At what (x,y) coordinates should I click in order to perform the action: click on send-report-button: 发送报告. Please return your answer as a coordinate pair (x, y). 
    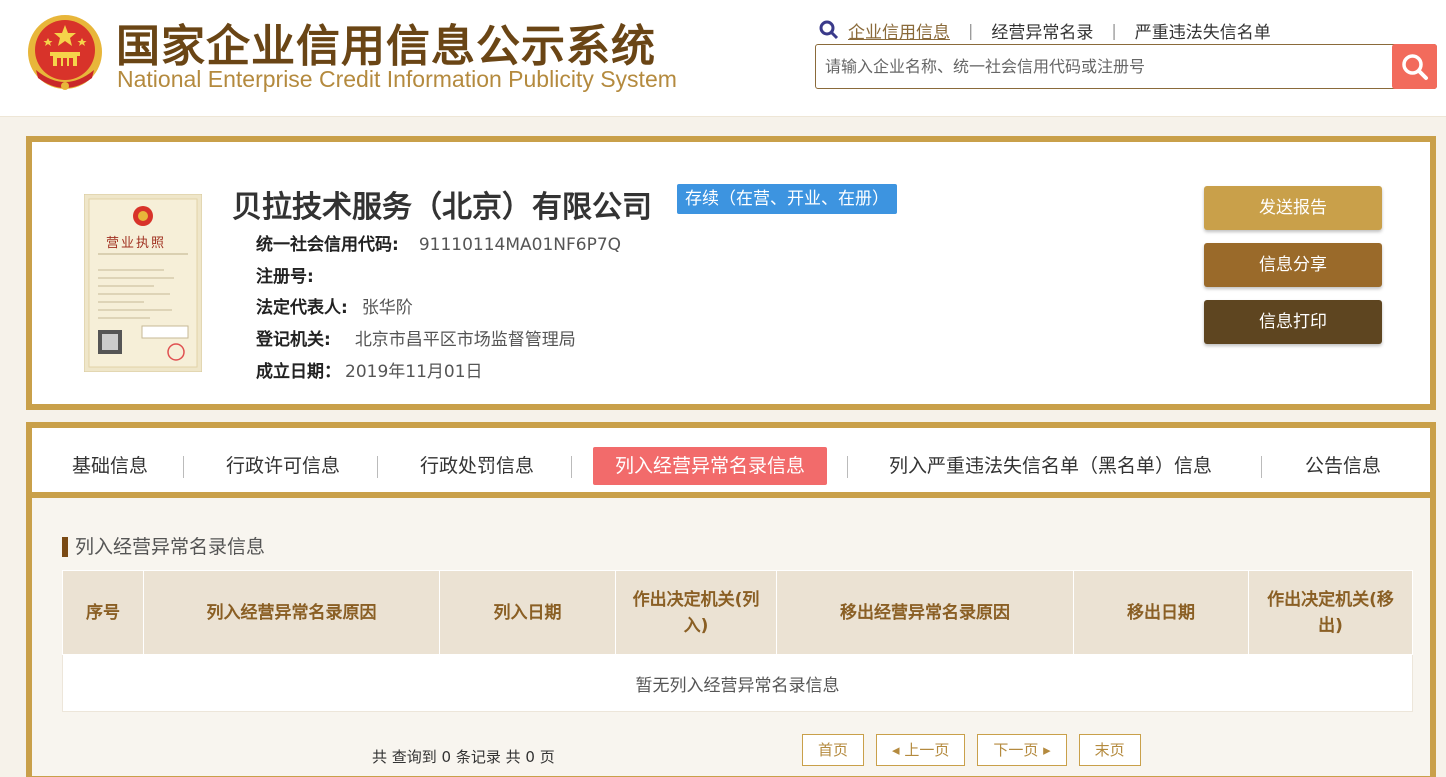
    Looking at the image, I should click on (1293, 208).